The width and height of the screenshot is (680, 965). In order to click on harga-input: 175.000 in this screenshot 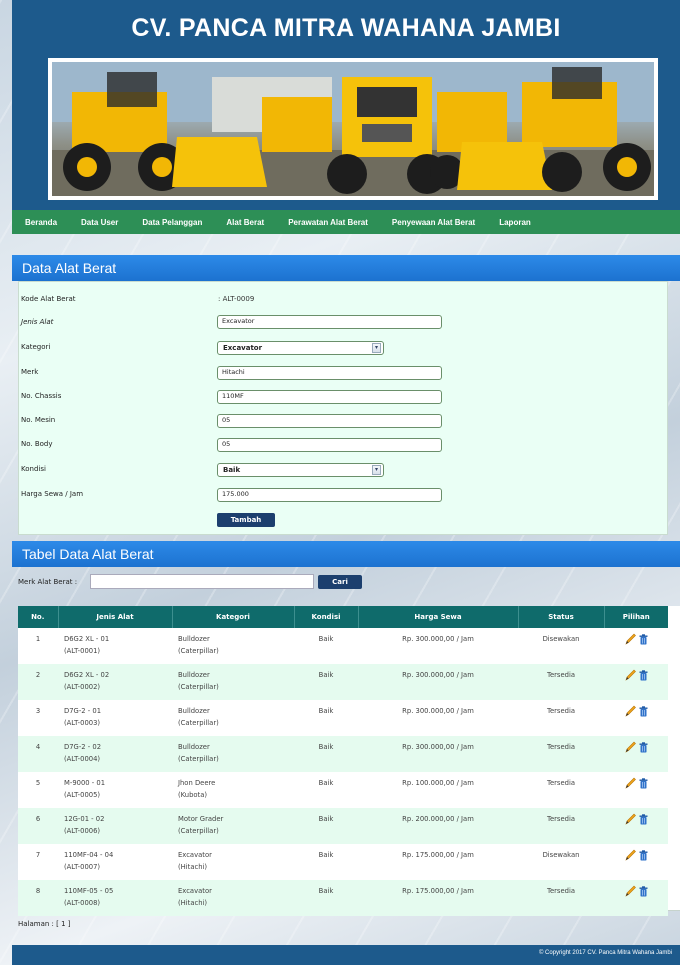, I will do `click(329, 495)`.